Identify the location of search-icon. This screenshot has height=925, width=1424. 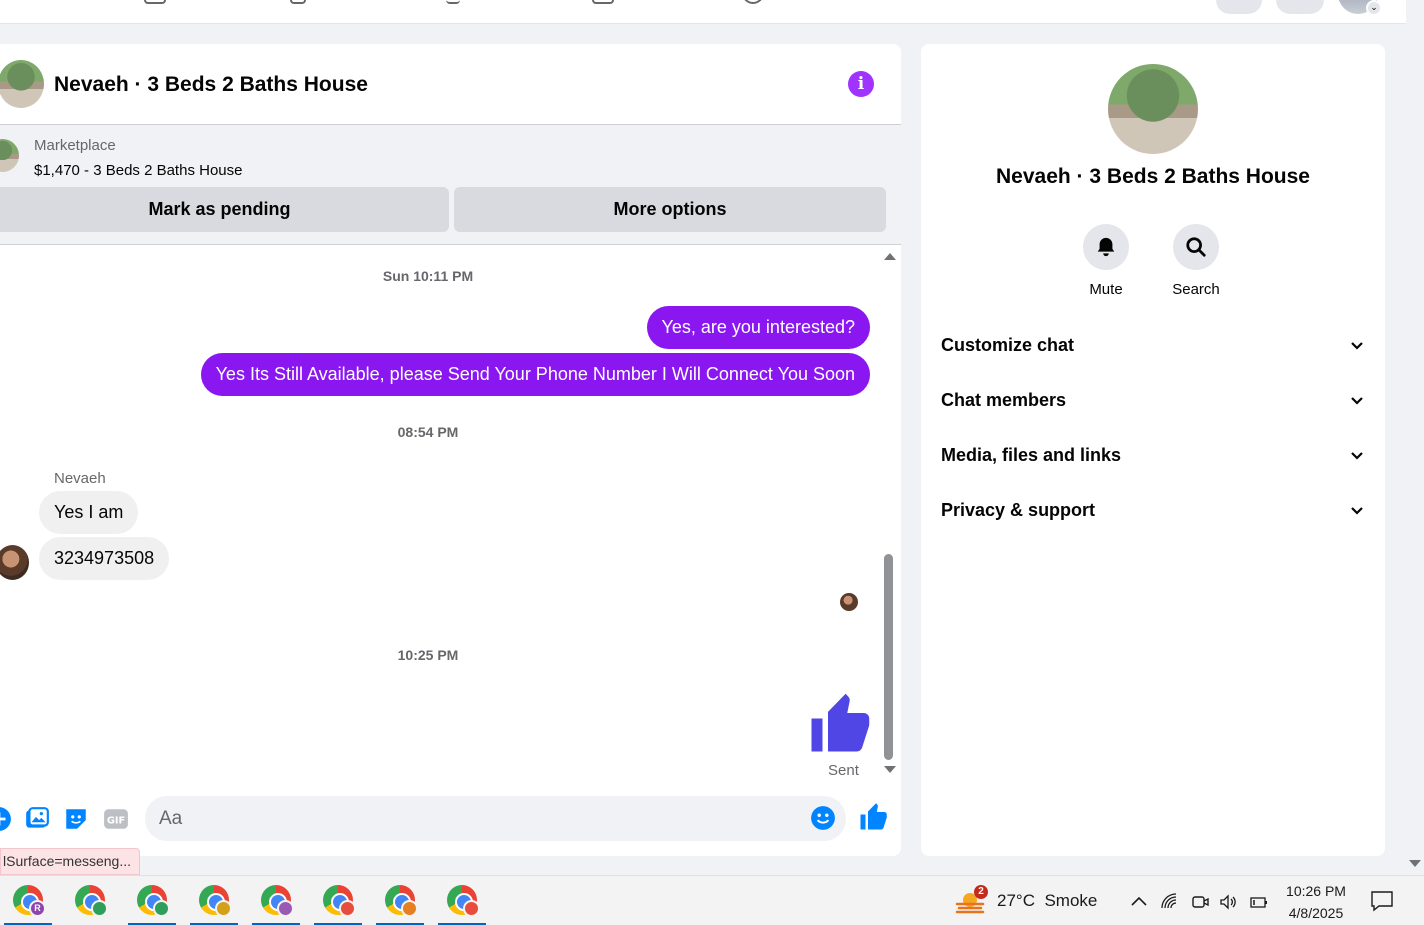
(1196, 247).